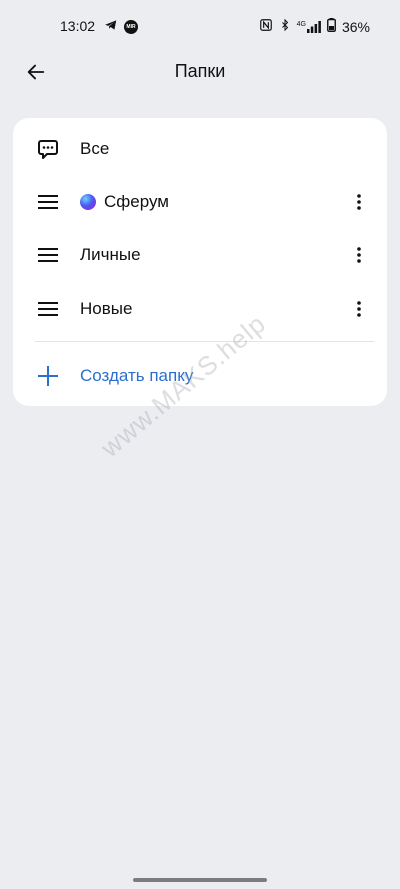  What do you see at coordinates (110, 254) in the screenshot?
I see `folder-label: Личные` at bounding box center [110, 254].